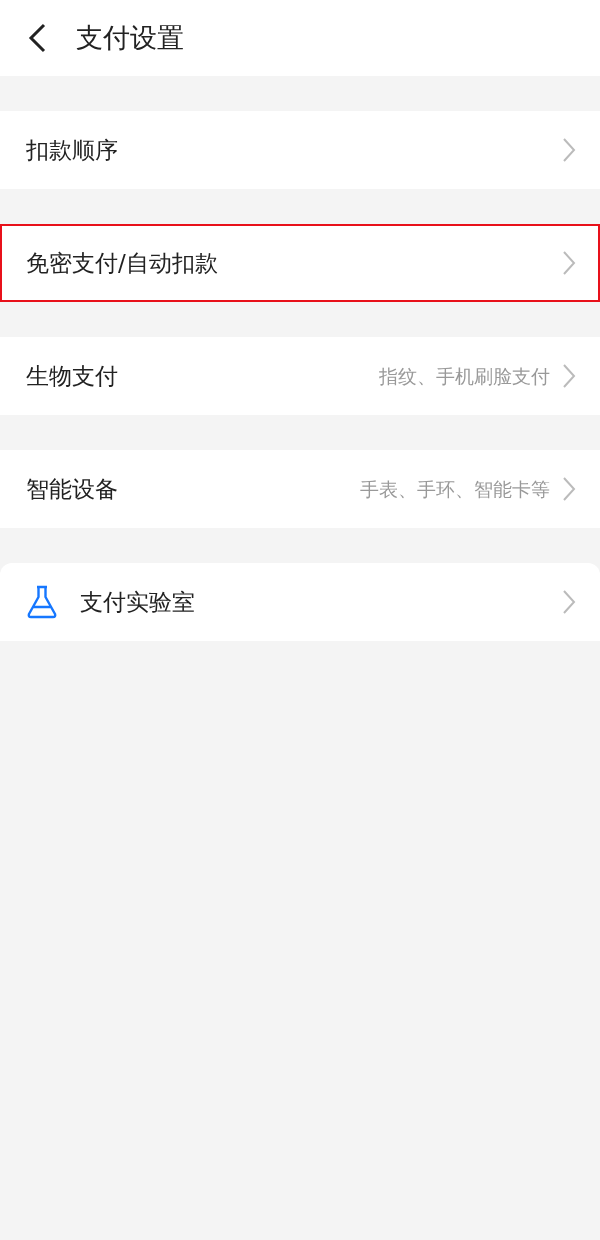  Describe the element at coordinates (300, 263) in the screenshot. I see `settings-row: 免密支付/自动扣款` at that location.